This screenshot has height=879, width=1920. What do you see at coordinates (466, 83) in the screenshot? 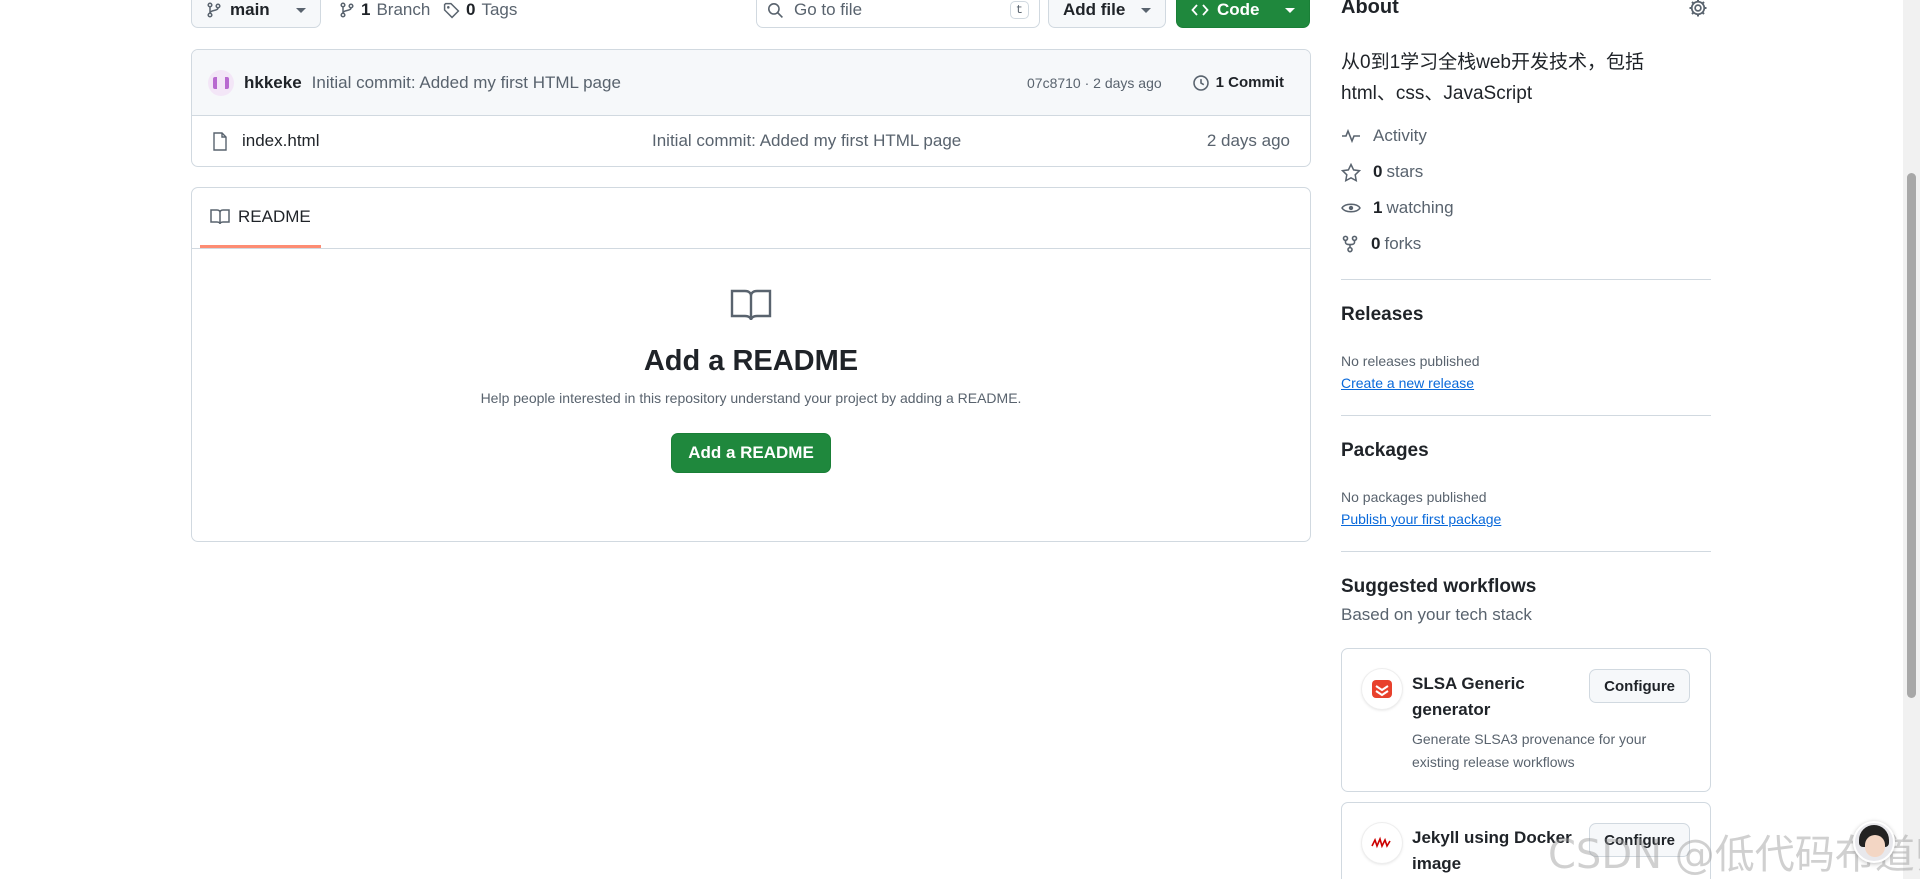
I see `commit-message: Initial commit: Added my first HTML page` at bounding box center [466, 83].